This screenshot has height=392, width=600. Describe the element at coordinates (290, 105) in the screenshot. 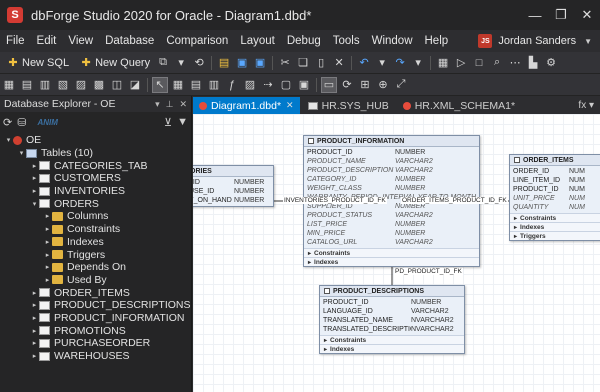

I see `close-tab-icon: ✕` at that location.